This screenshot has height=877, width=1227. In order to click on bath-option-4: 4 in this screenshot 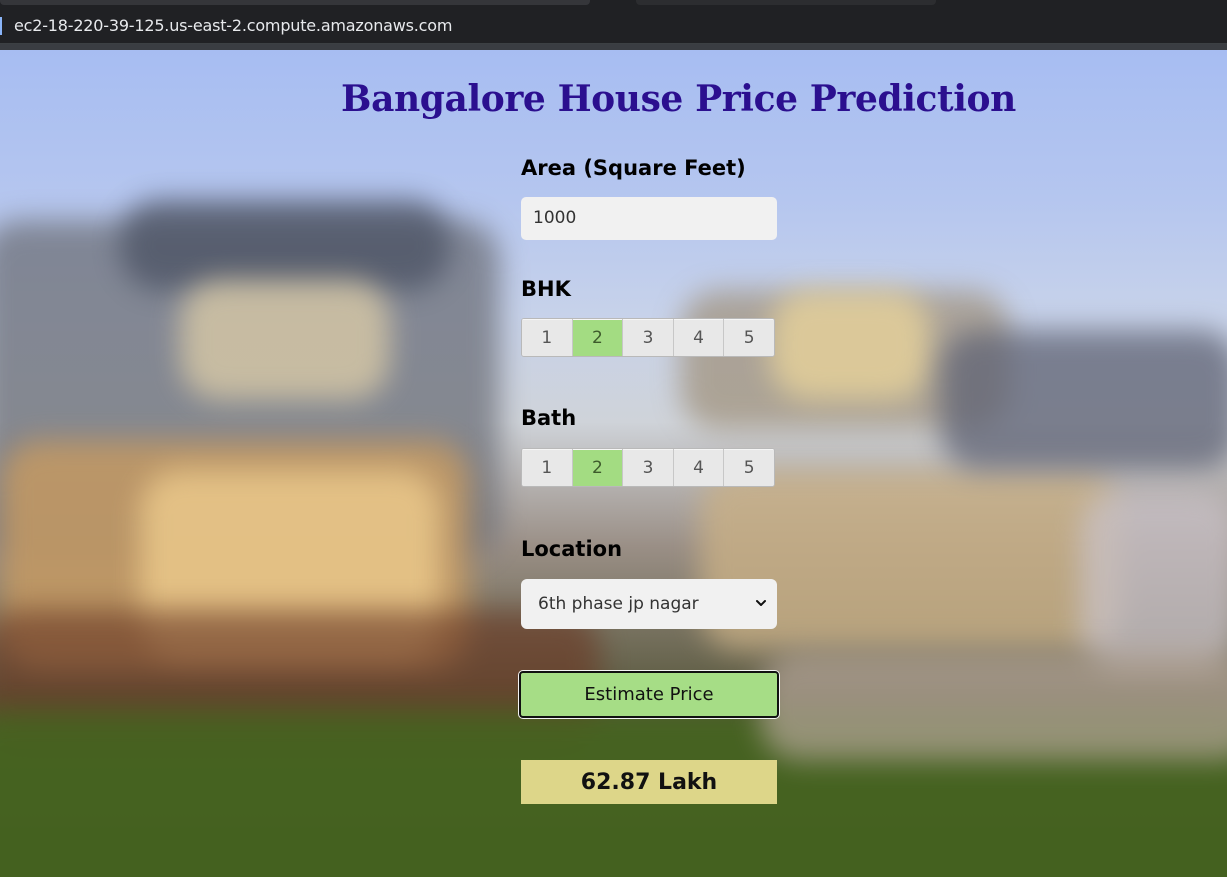, I will do `click(699, 467)`.